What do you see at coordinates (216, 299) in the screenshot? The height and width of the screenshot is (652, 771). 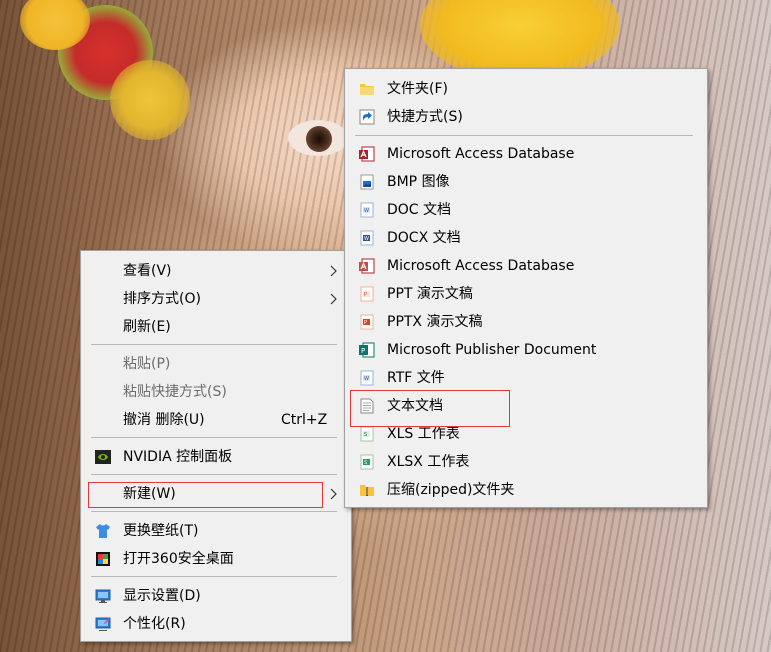 I see `menu-item-sort-by: 排序方式(O)` at bounding box center [216, 299].